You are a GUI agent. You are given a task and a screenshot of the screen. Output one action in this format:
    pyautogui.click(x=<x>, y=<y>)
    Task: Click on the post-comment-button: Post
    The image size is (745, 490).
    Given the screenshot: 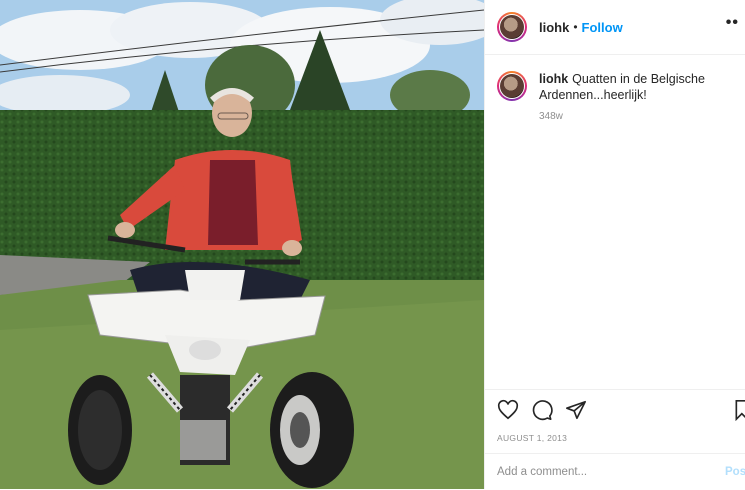 What is the action you would take?
    pyautogui.click(x=735, y=472)
    